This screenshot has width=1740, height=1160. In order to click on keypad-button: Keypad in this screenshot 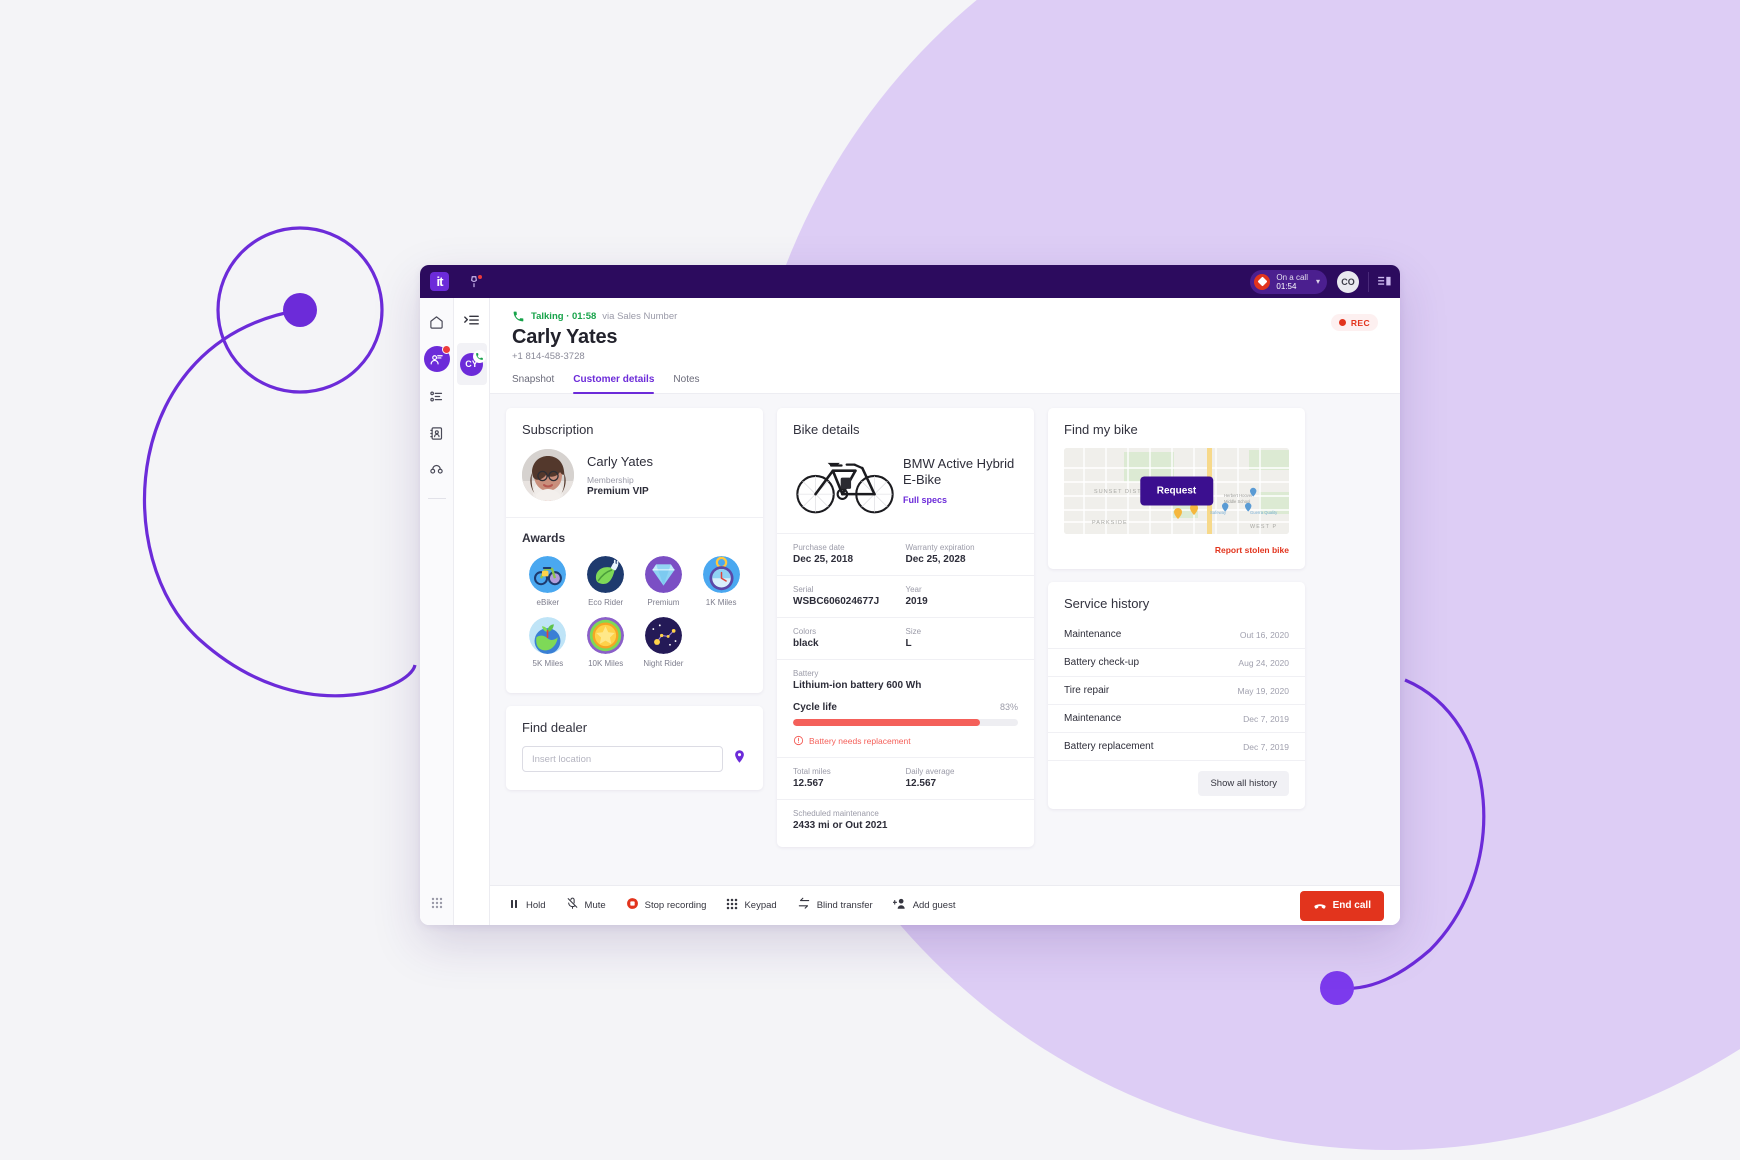, I will do `click(751, 906)`.